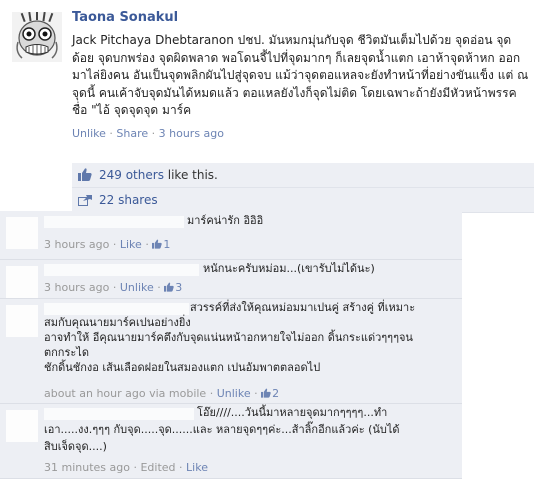  What do you see at coordinates (225, 220) in the screenshot?
I see `comment-text: มาร์คน่ารัก อิอิอิ` at bounding box center [225, 220].